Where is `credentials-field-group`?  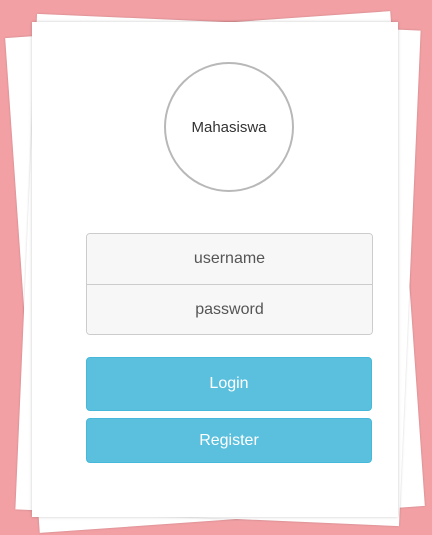
credentials-field-group is located at coordinates (229, 284).